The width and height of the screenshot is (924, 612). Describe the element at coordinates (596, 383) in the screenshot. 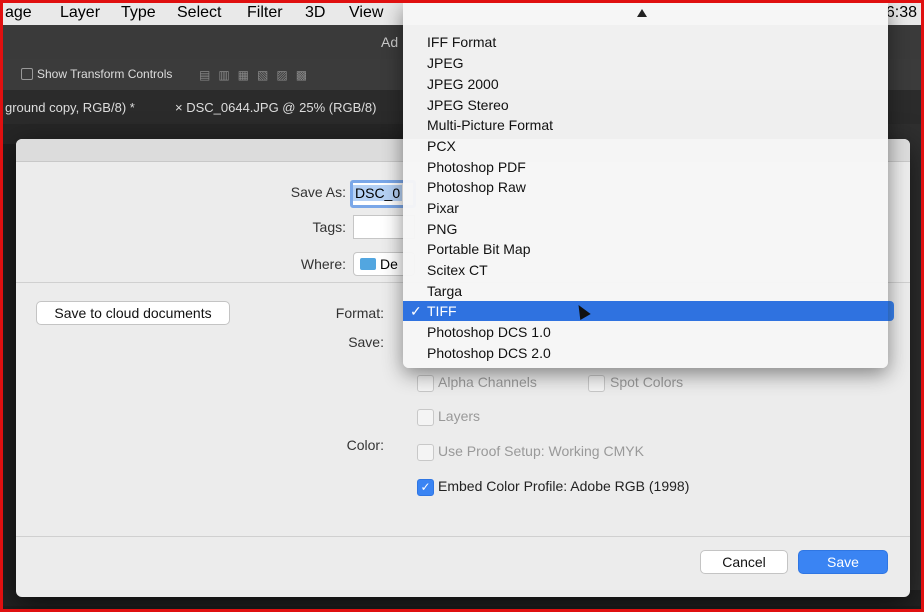

I see `spot-colors-checkbox` at that location.